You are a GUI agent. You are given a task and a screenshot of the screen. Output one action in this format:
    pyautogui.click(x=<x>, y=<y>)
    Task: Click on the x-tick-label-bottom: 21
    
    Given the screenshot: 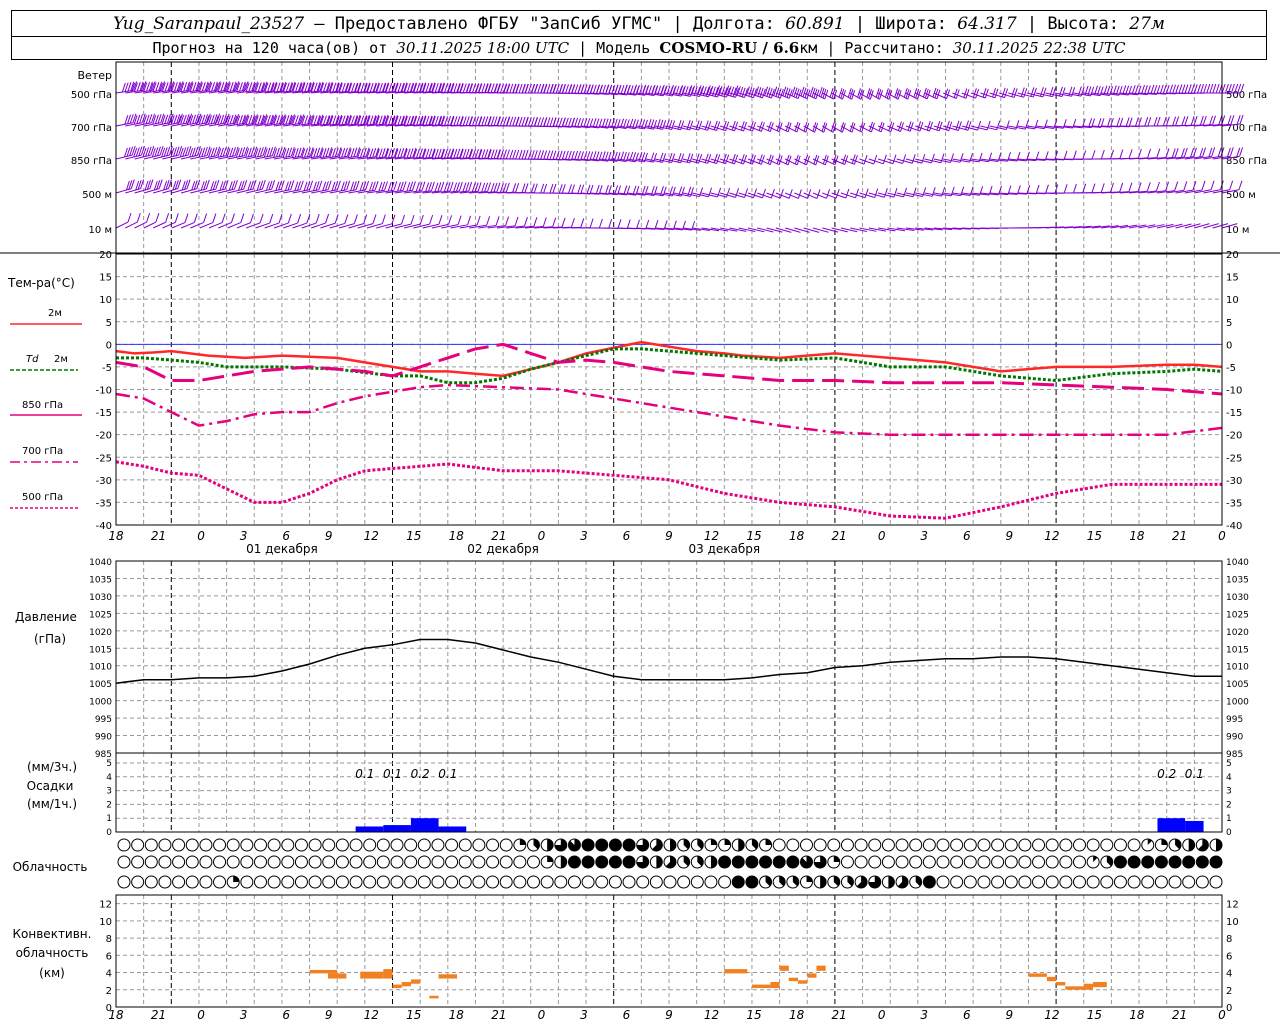 What is the action you would take?
    pyautogui.click(x=498, y=1015)
    